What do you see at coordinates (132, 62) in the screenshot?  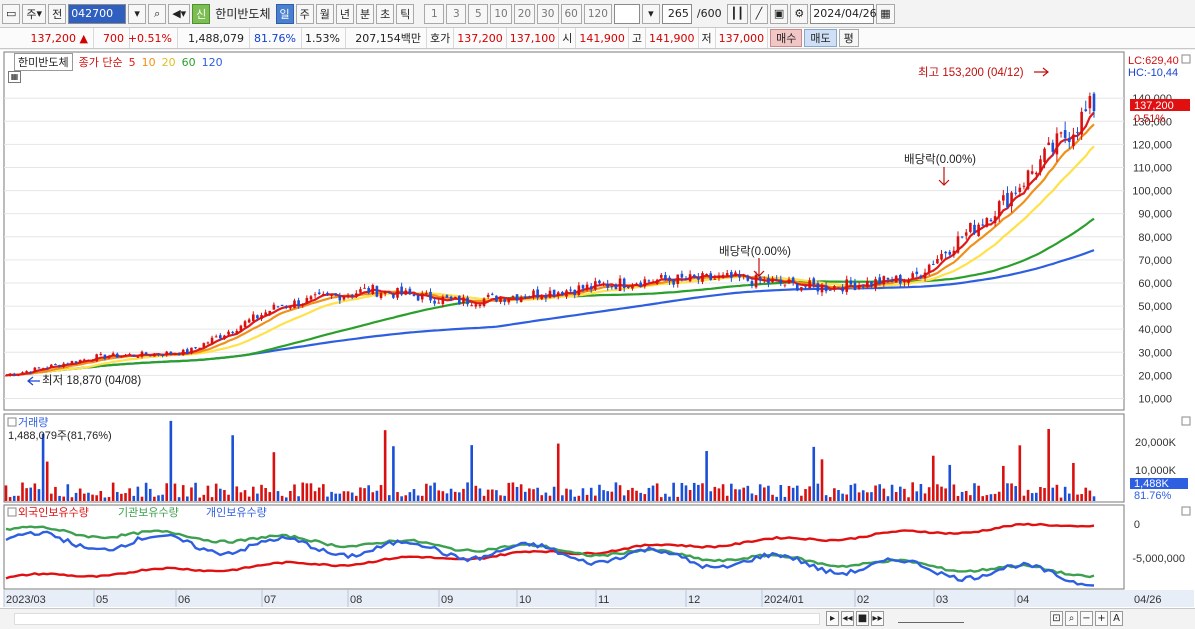 I see `legend-ma5: 5` at bounding box center [132, 62].